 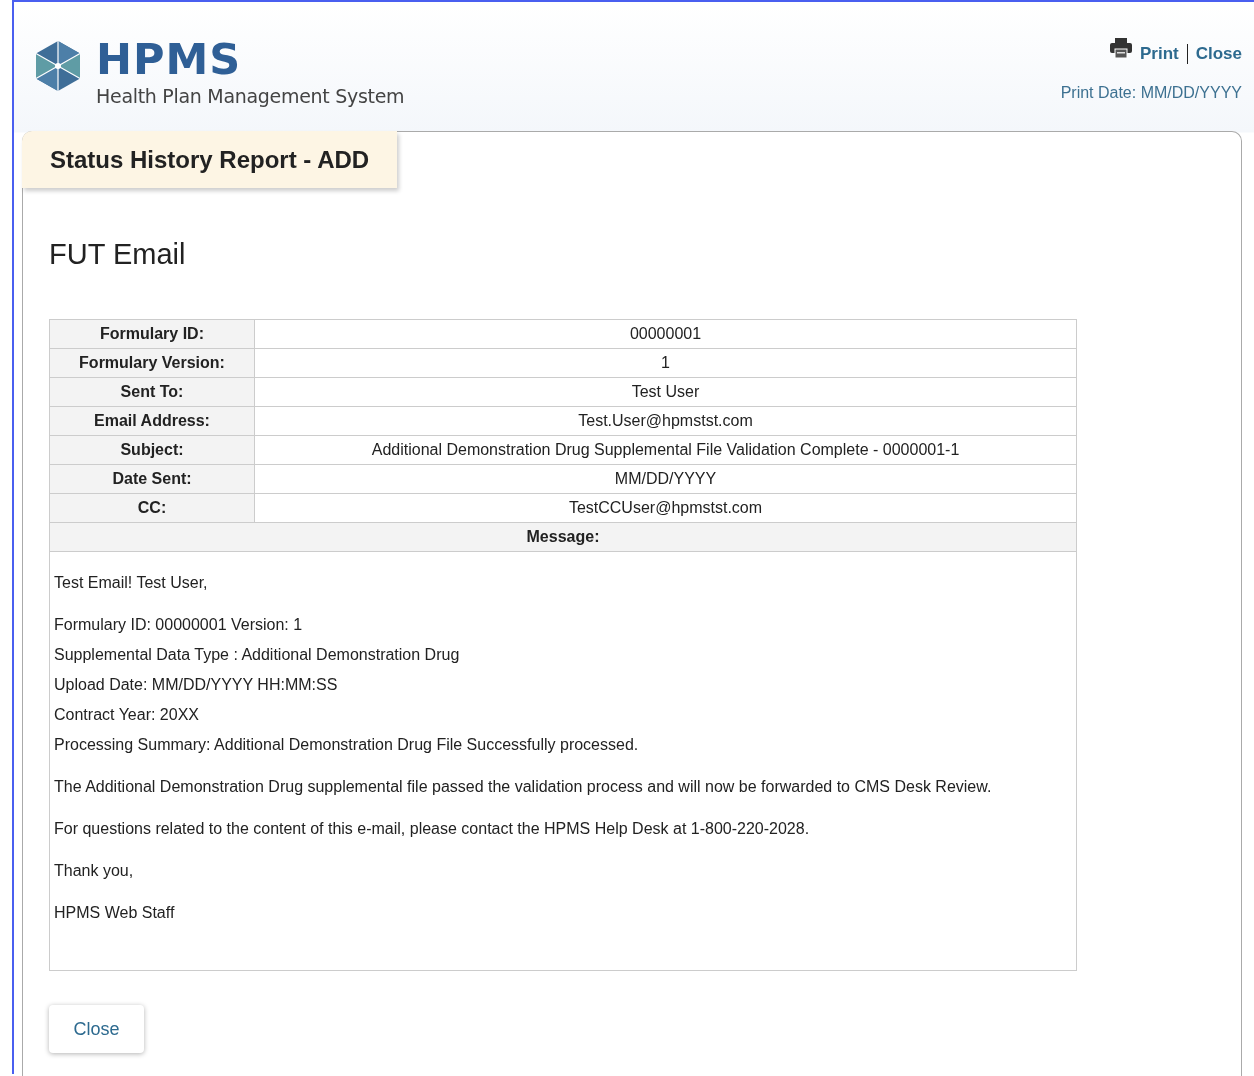 I want to click on message-line: HPMS Web Staff, so click(x=115, y=913).